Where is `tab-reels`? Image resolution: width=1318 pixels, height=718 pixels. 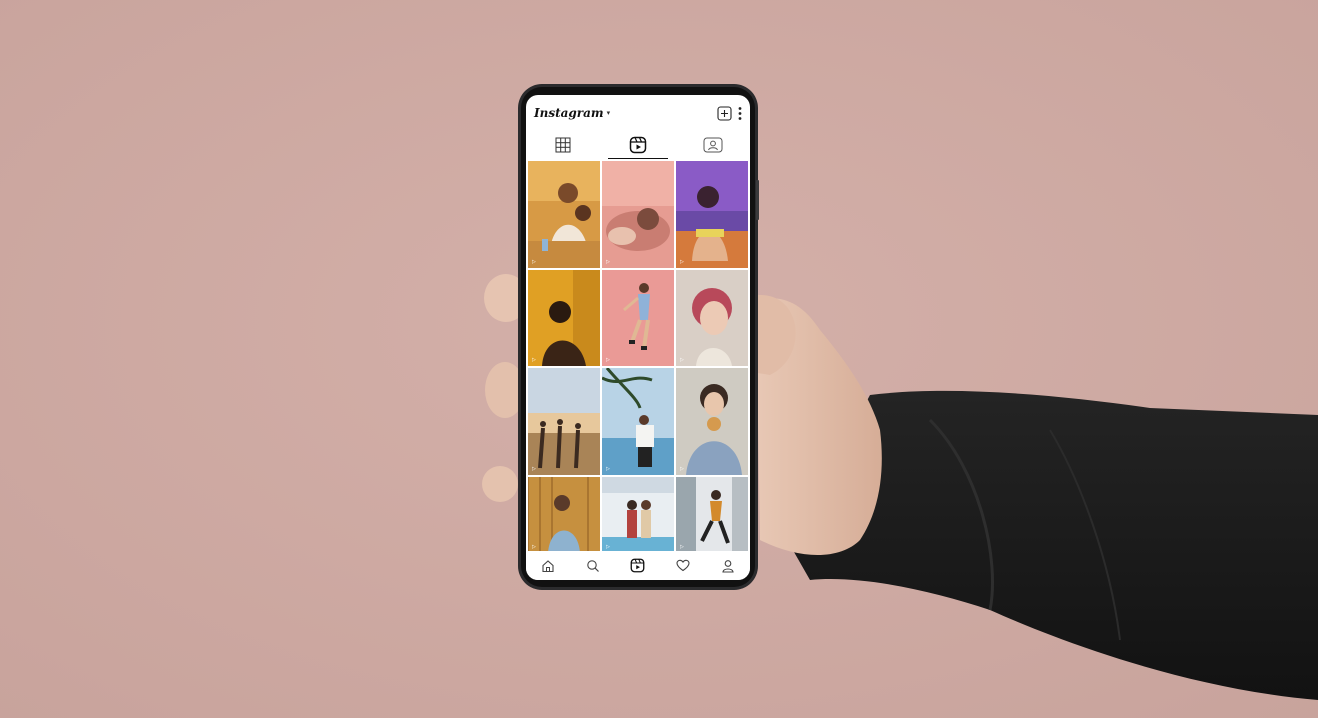 tab-reels is located at coordinates (638, 145).